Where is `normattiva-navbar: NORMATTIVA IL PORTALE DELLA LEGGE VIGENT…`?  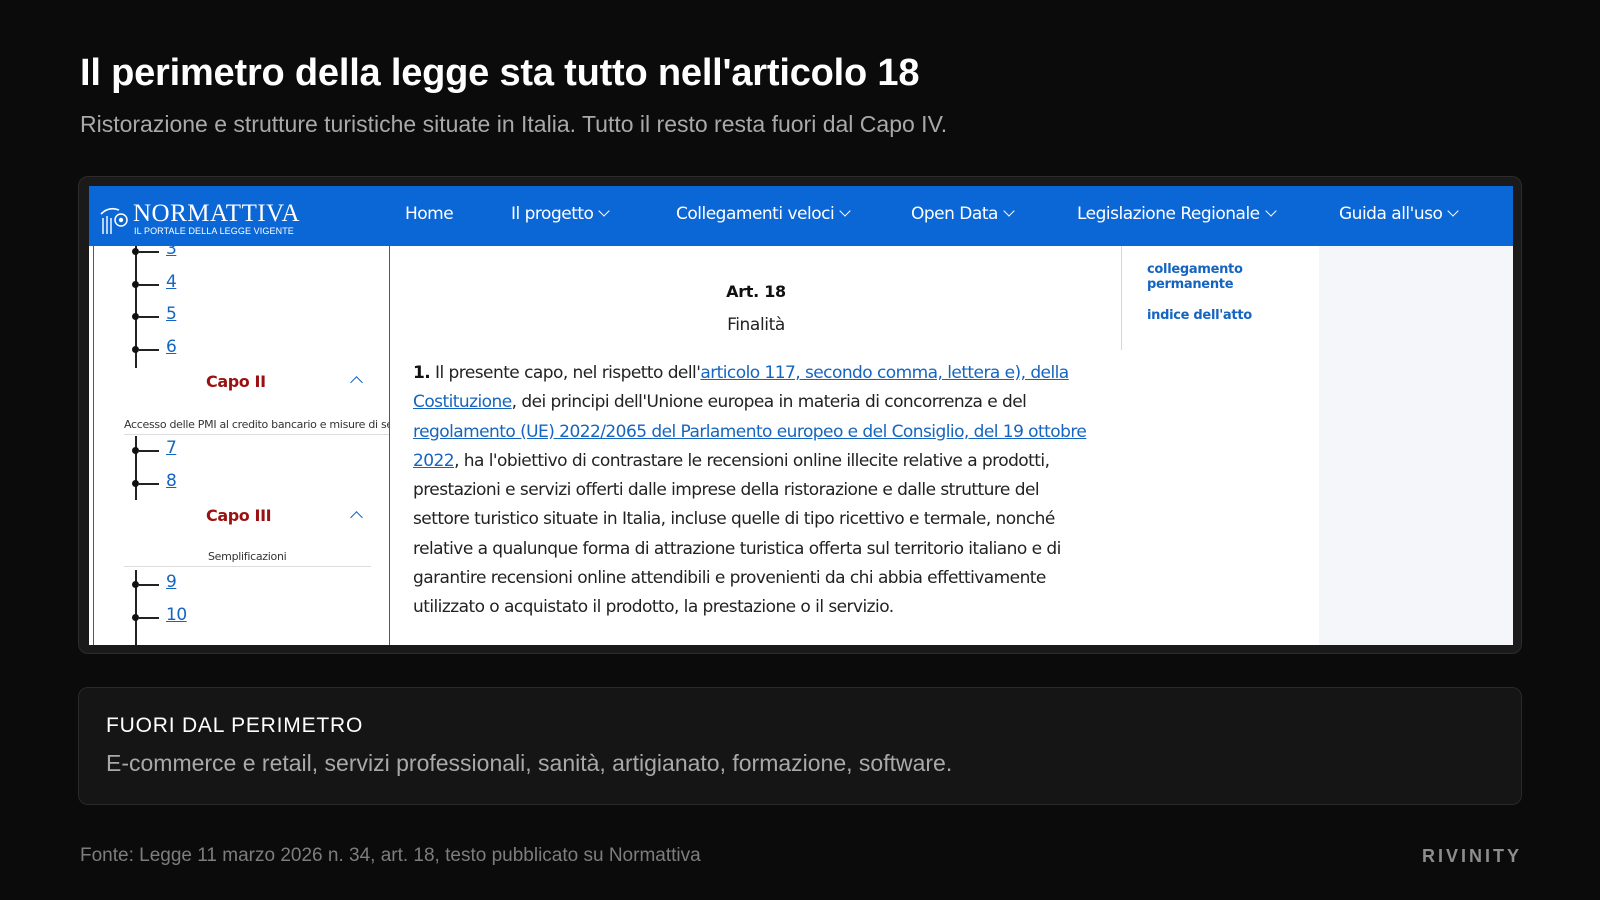
normattiva-navbar: NORMATTIVA IL PORTALE DELLA LEGGE VIGENT… is located at coordinates (801, 216).